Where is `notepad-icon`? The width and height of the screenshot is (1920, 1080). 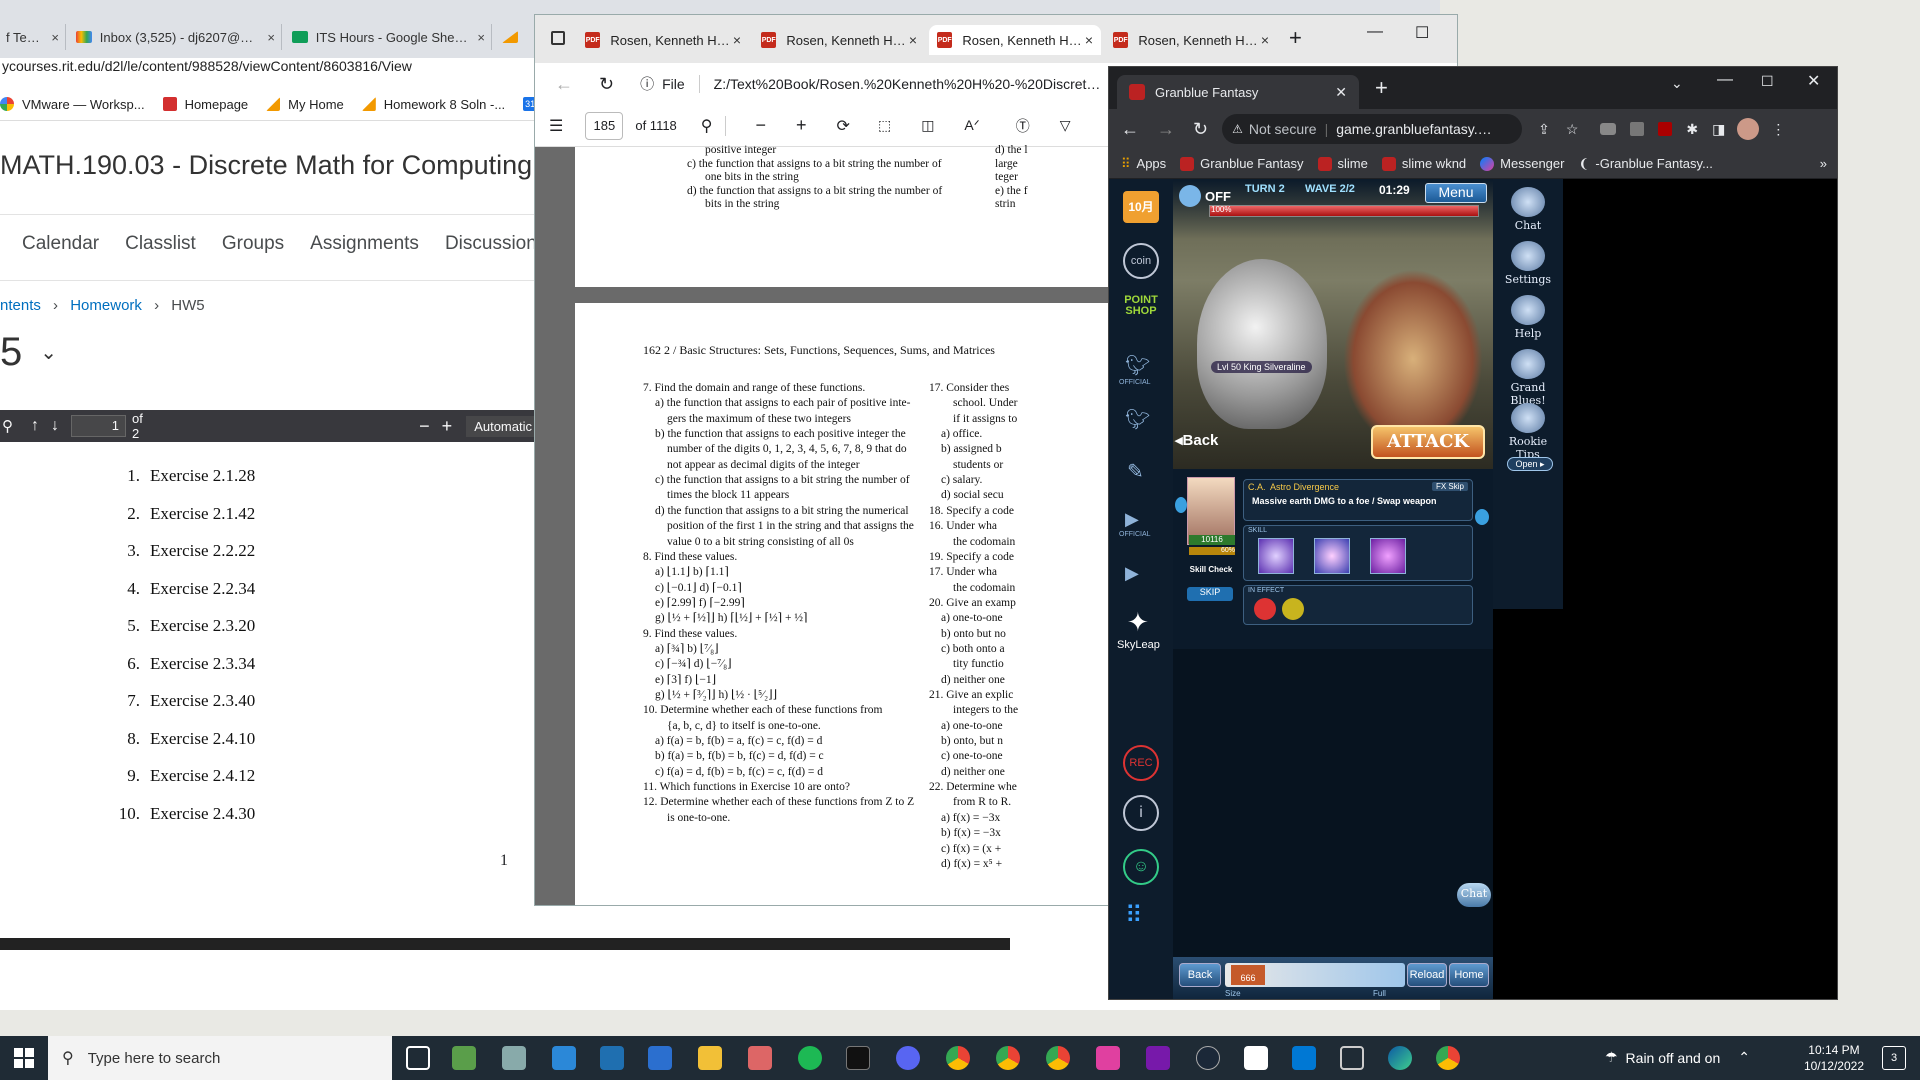
notepad-icon is located at coordinates (464, 1058).